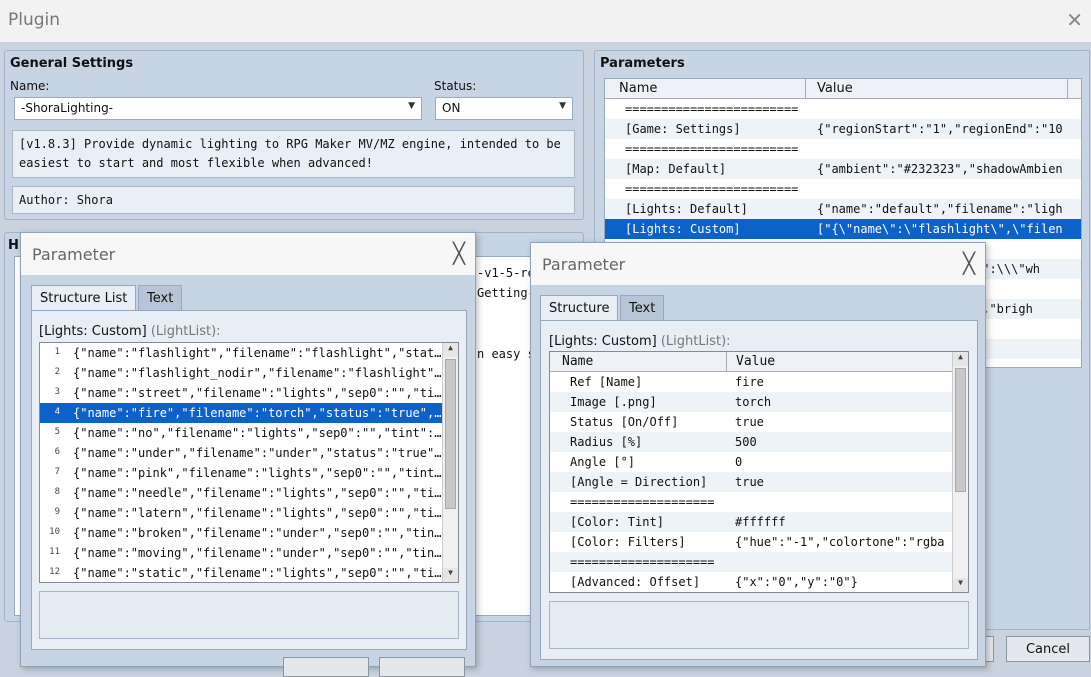 The image size is (1091, 677). What do you see at coordinates (759, 582) in the screenshot?
I see `structure-row: [Advanced: Offset] {"x":"0","y":"0"}` at bounding box center [759, 582].